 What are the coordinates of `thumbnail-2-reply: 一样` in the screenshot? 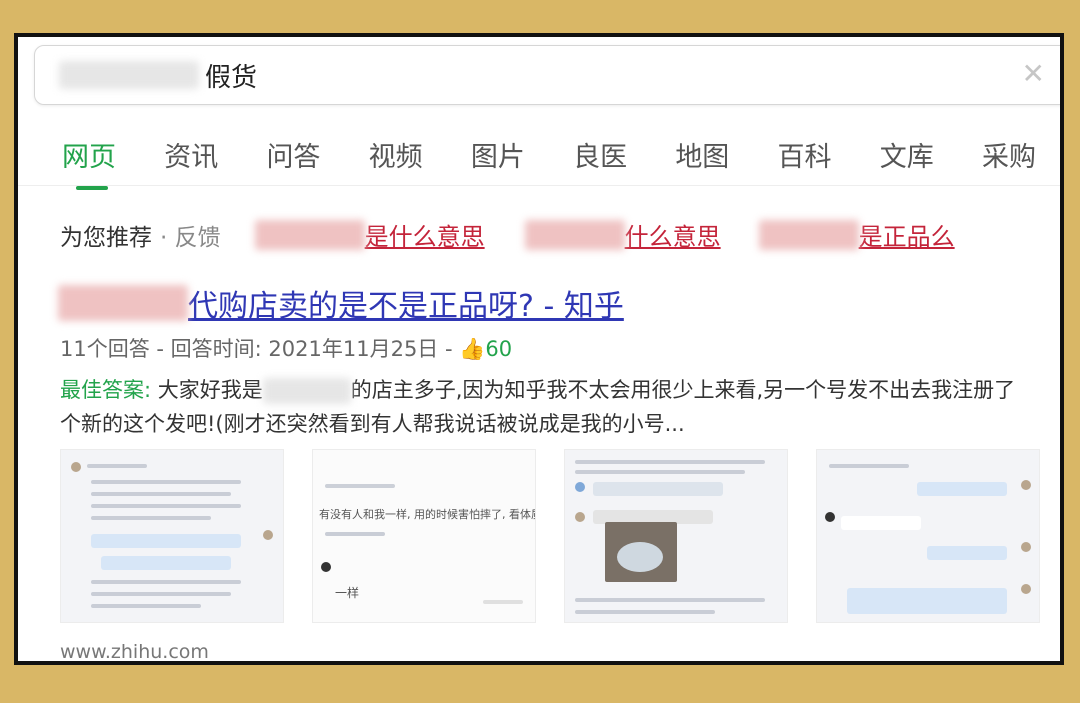 It's located at (347, 593).